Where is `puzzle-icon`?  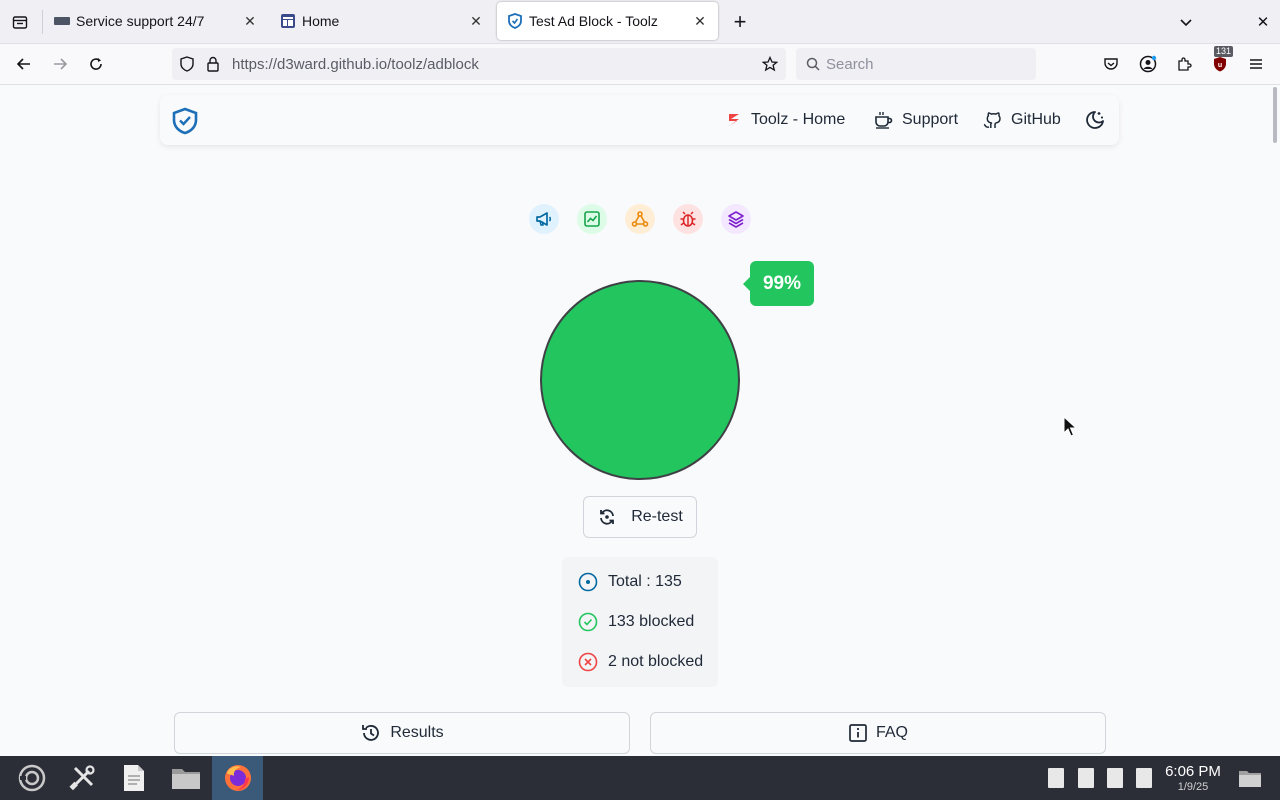
puzzle-icon is located at coordinates (1185, 64).